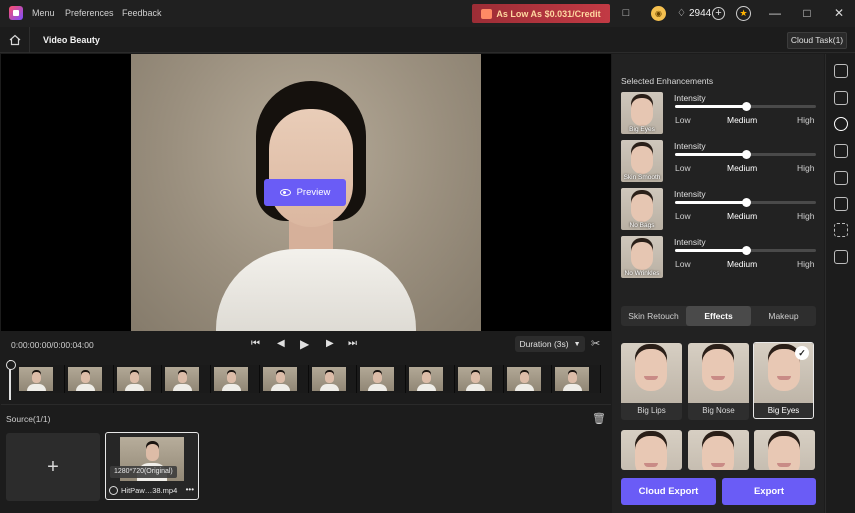 Image resolution: width=855 pixels, height=513 pixels. I want to click on scissors-icon: ✂, so click(595, 343).